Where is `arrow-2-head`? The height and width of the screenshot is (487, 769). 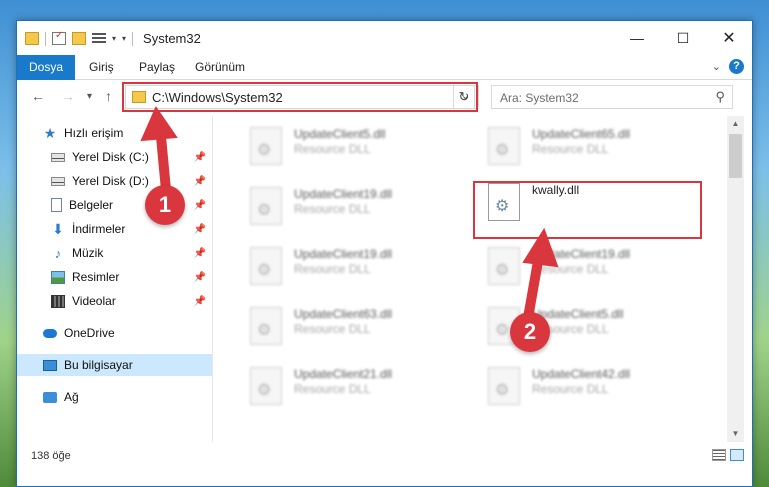
arrow-2-head is located at coordinates (540, 247).